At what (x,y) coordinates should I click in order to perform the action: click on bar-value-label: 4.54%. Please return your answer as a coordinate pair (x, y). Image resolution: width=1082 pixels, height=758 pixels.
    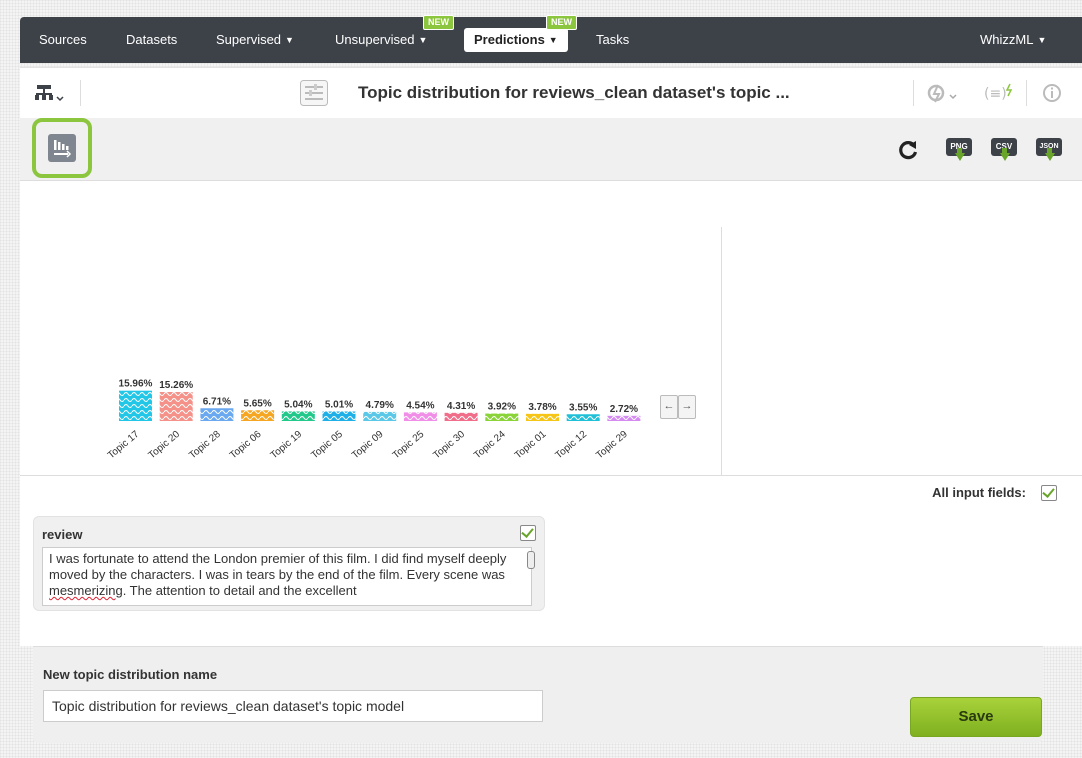
    Looking at the image, I should click on (420, 405).